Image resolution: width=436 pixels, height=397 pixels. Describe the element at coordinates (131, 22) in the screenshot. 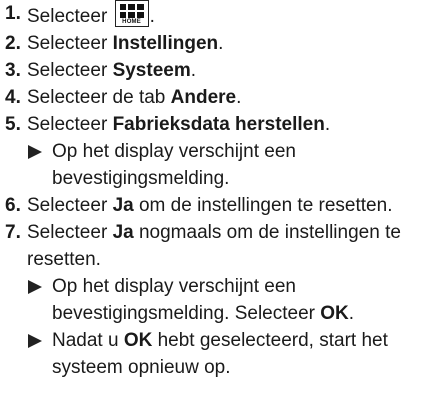

I see `home-icon-label: HOME` at that location.